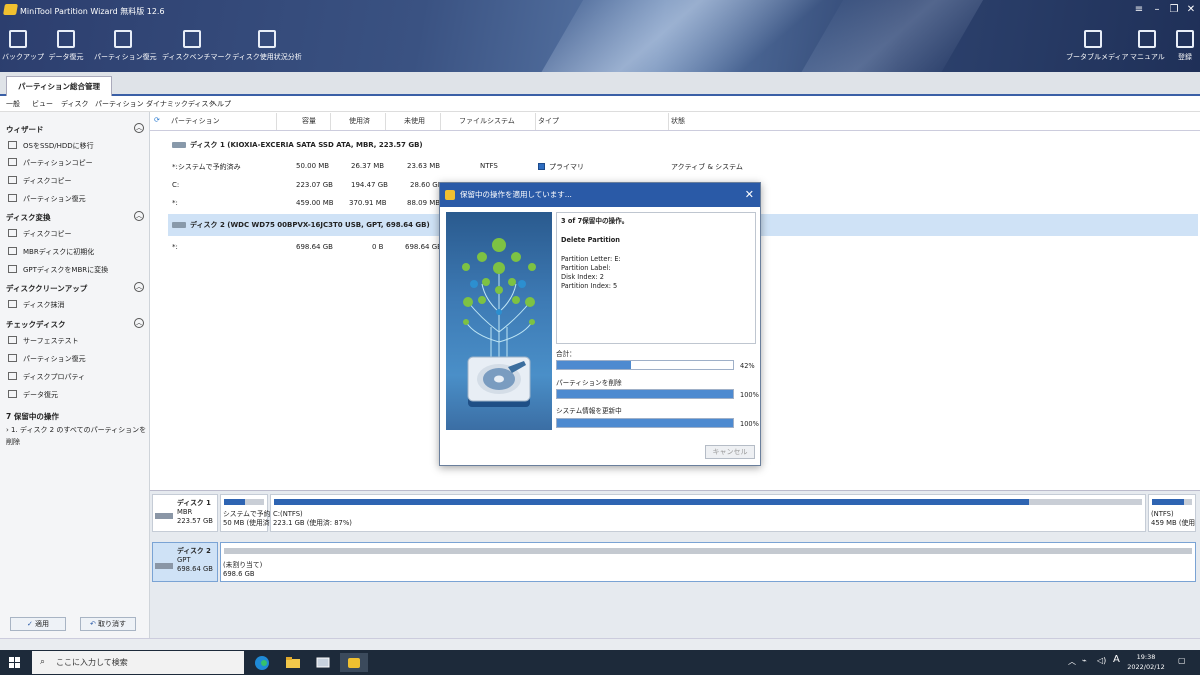 Image resolution: width=1200 pixels, height=675 pixels. What do you see at coordinates (28, 217) in the screenshot?
I see `section-convert-disk: ディスク変換` at bounding box center [28, 217].